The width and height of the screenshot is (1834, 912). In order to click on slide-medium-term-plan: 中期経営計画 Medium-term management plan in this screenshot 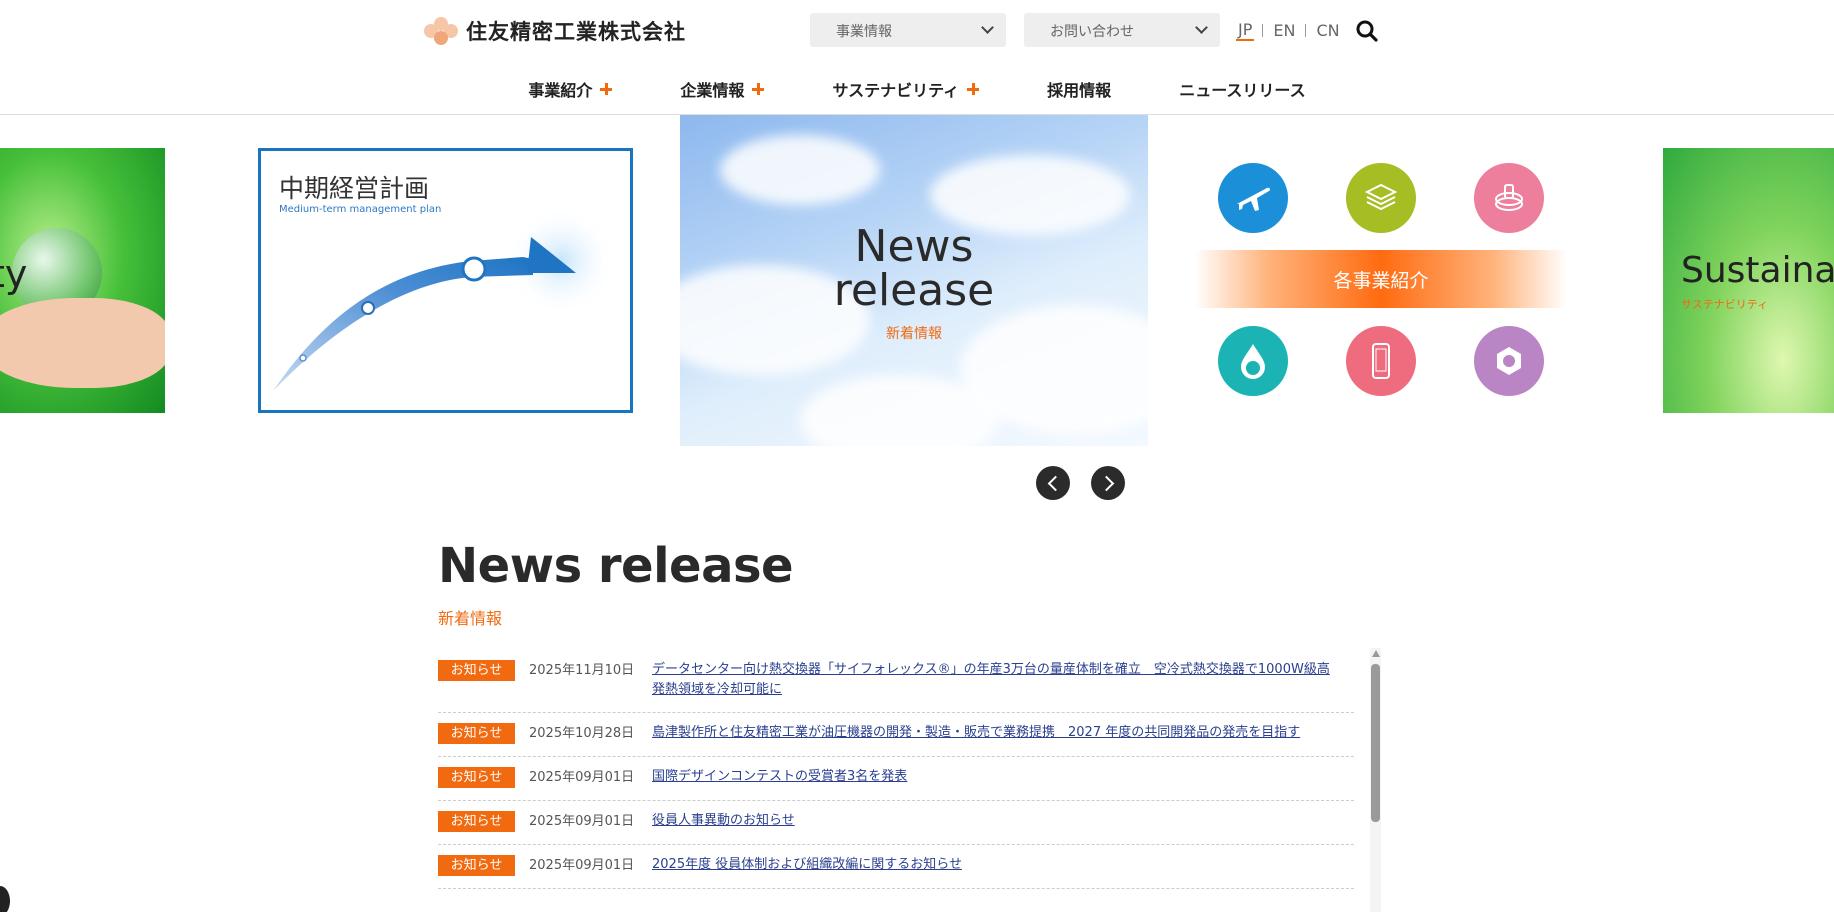, I will do `click(445, 280)`.